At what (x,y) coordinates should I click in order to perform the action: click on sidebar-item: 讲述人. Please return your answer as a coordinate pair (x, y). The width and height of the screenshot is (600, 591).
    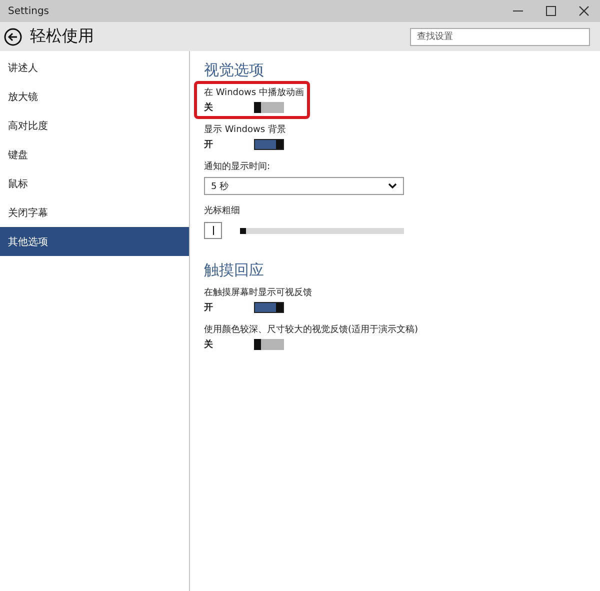
    Looking at the image, I should click on (94, 67).